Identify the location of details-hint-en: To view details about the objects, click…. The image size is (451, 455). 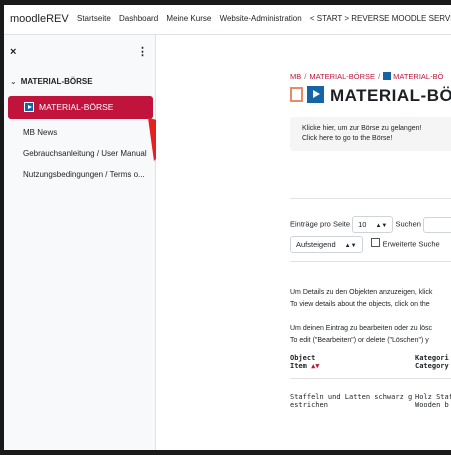
(360, 304).